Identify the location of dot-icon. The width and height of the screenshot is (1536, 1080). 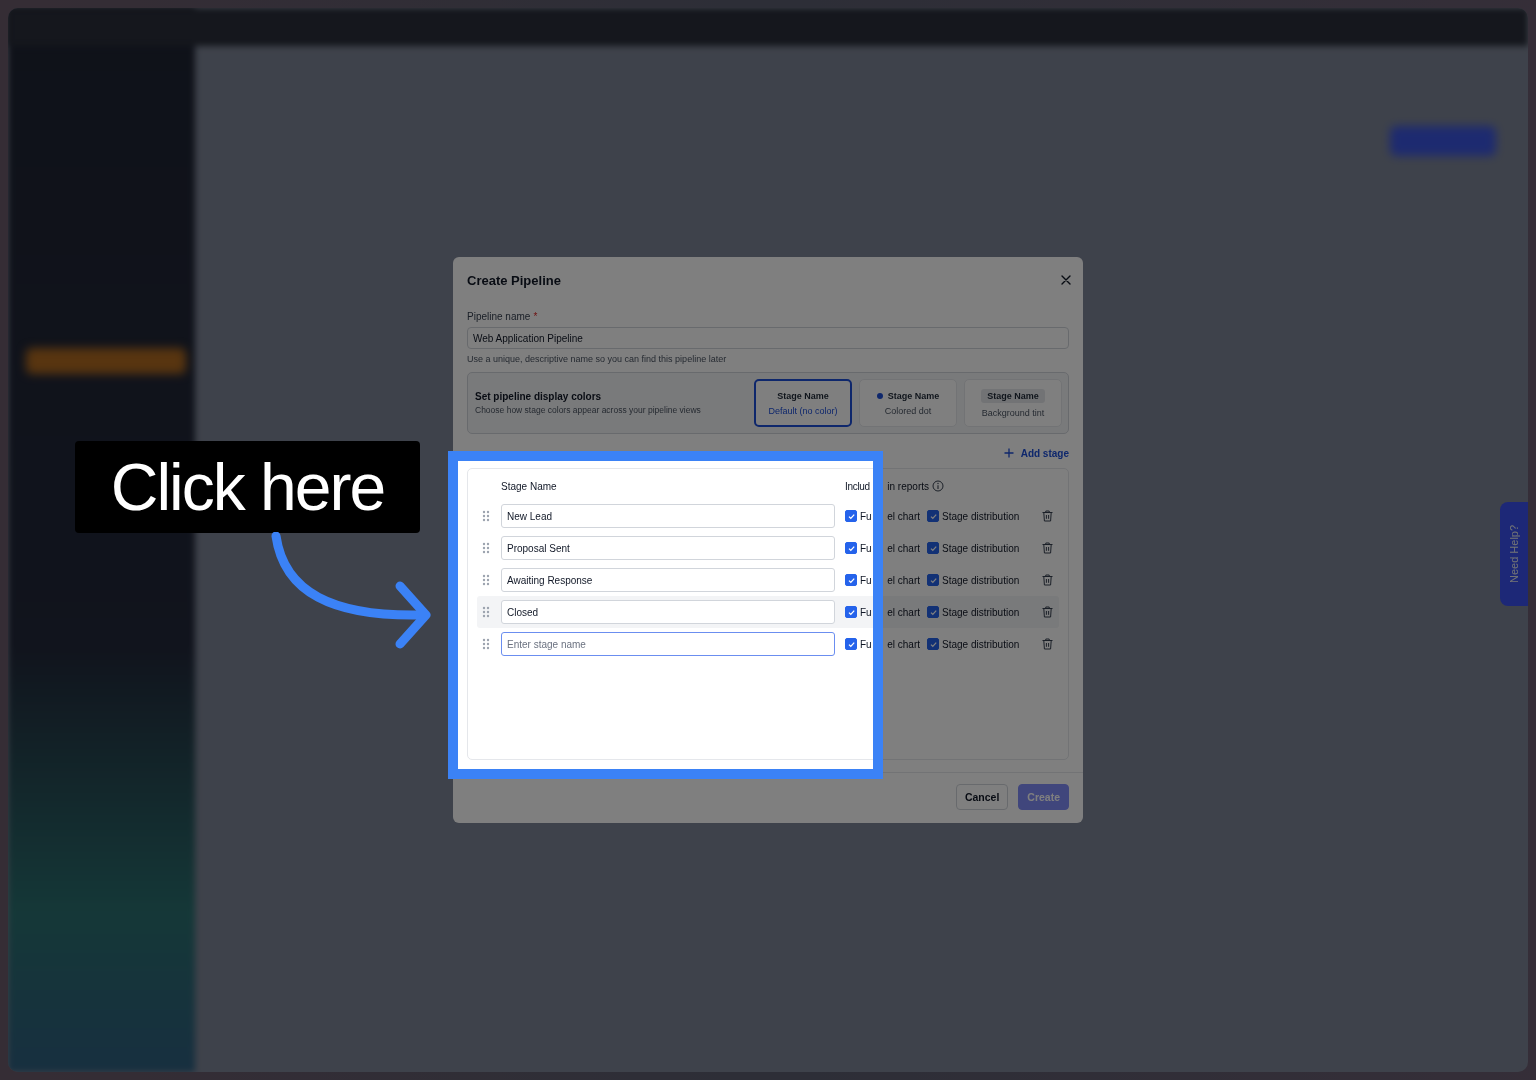
(879, 395).